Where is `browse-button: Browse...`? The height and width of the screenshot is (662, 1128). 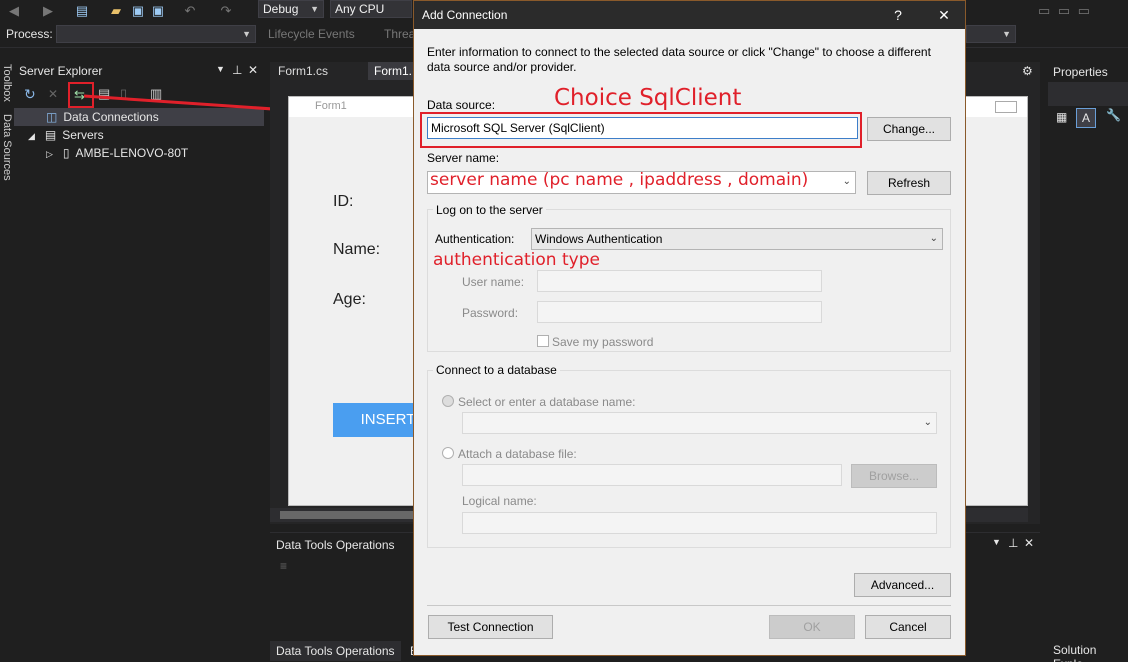 browse-button: Browse... is located at coordinates (894, 476).